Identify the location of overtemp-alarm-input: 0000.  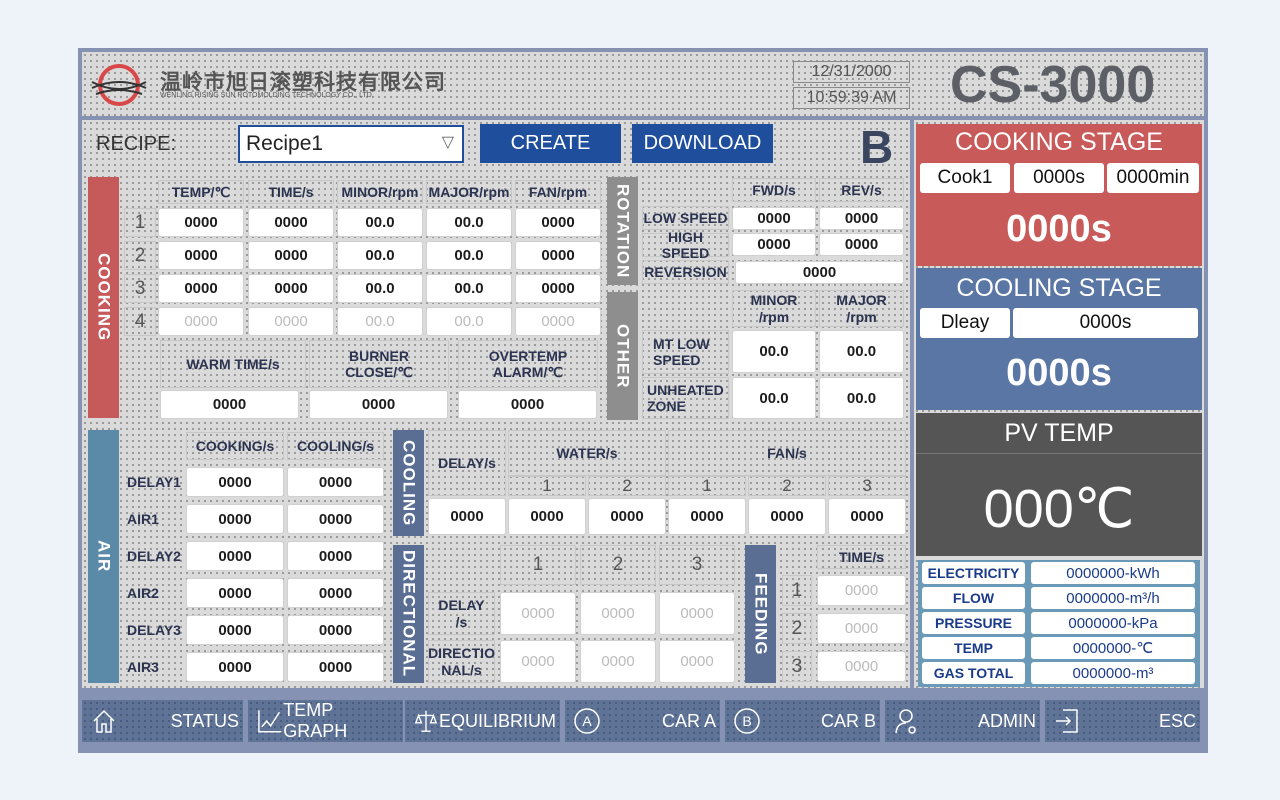
(527, 404).